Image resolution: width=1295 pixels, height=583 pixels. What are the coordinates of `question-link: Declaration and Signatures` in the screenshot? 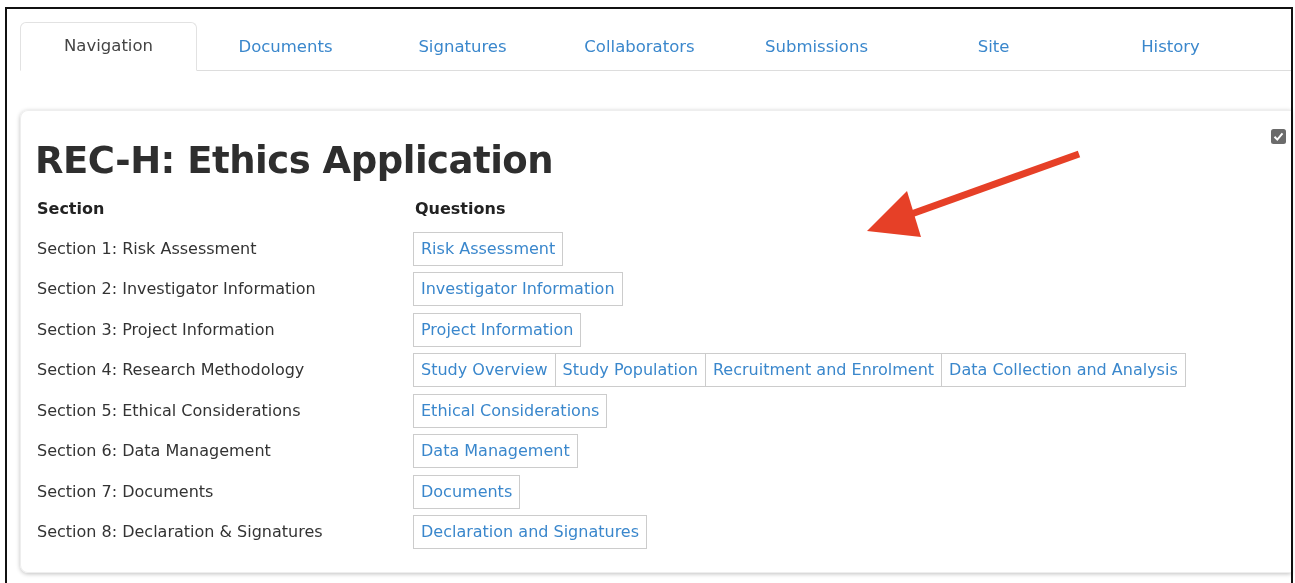 It's located at (530, 532).